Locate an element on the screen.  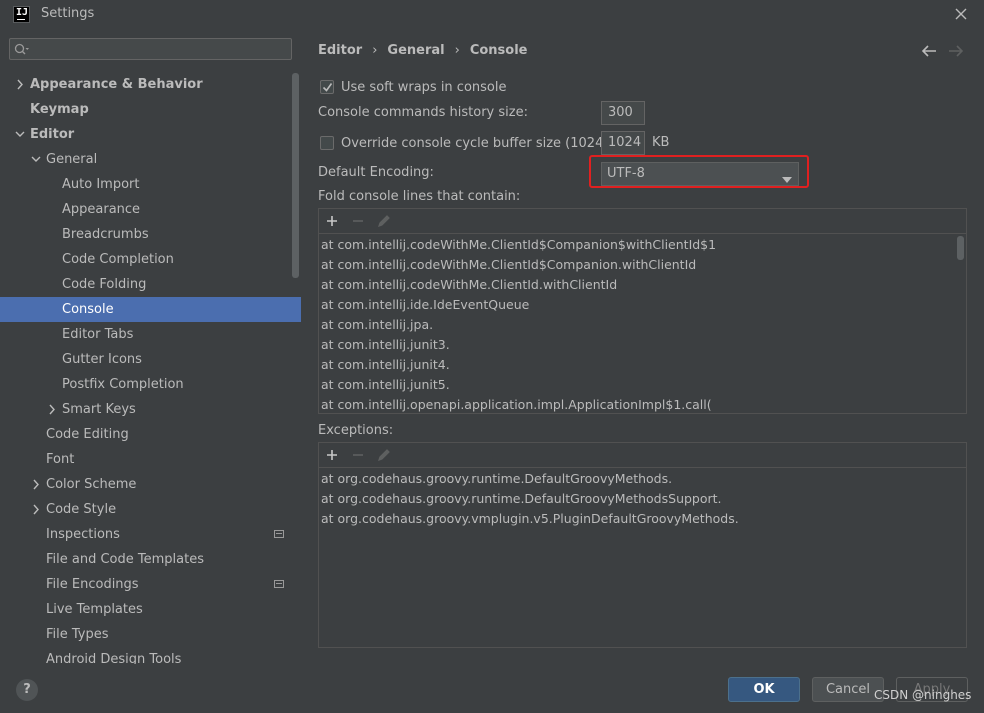
ok-button: OK is located at coordinates (764, 689).